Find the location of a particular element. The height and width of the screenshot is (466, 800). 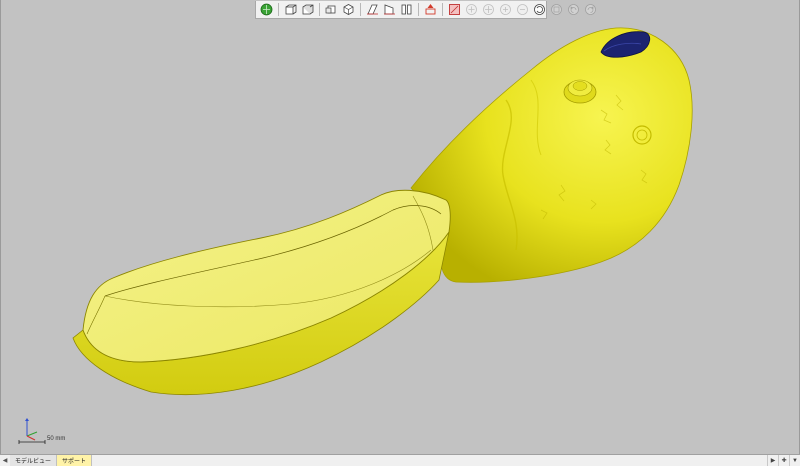

tab-model-view: モデルビュー is located at coordinates (34, 460).